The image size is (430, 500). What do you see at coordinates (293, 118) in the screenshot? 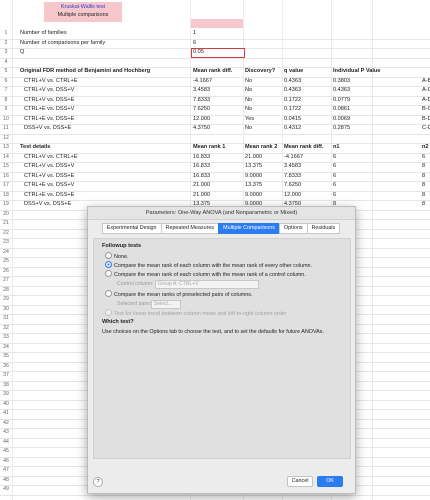
I see `table-cell: 0.0415` at bounding box center [293, 118].